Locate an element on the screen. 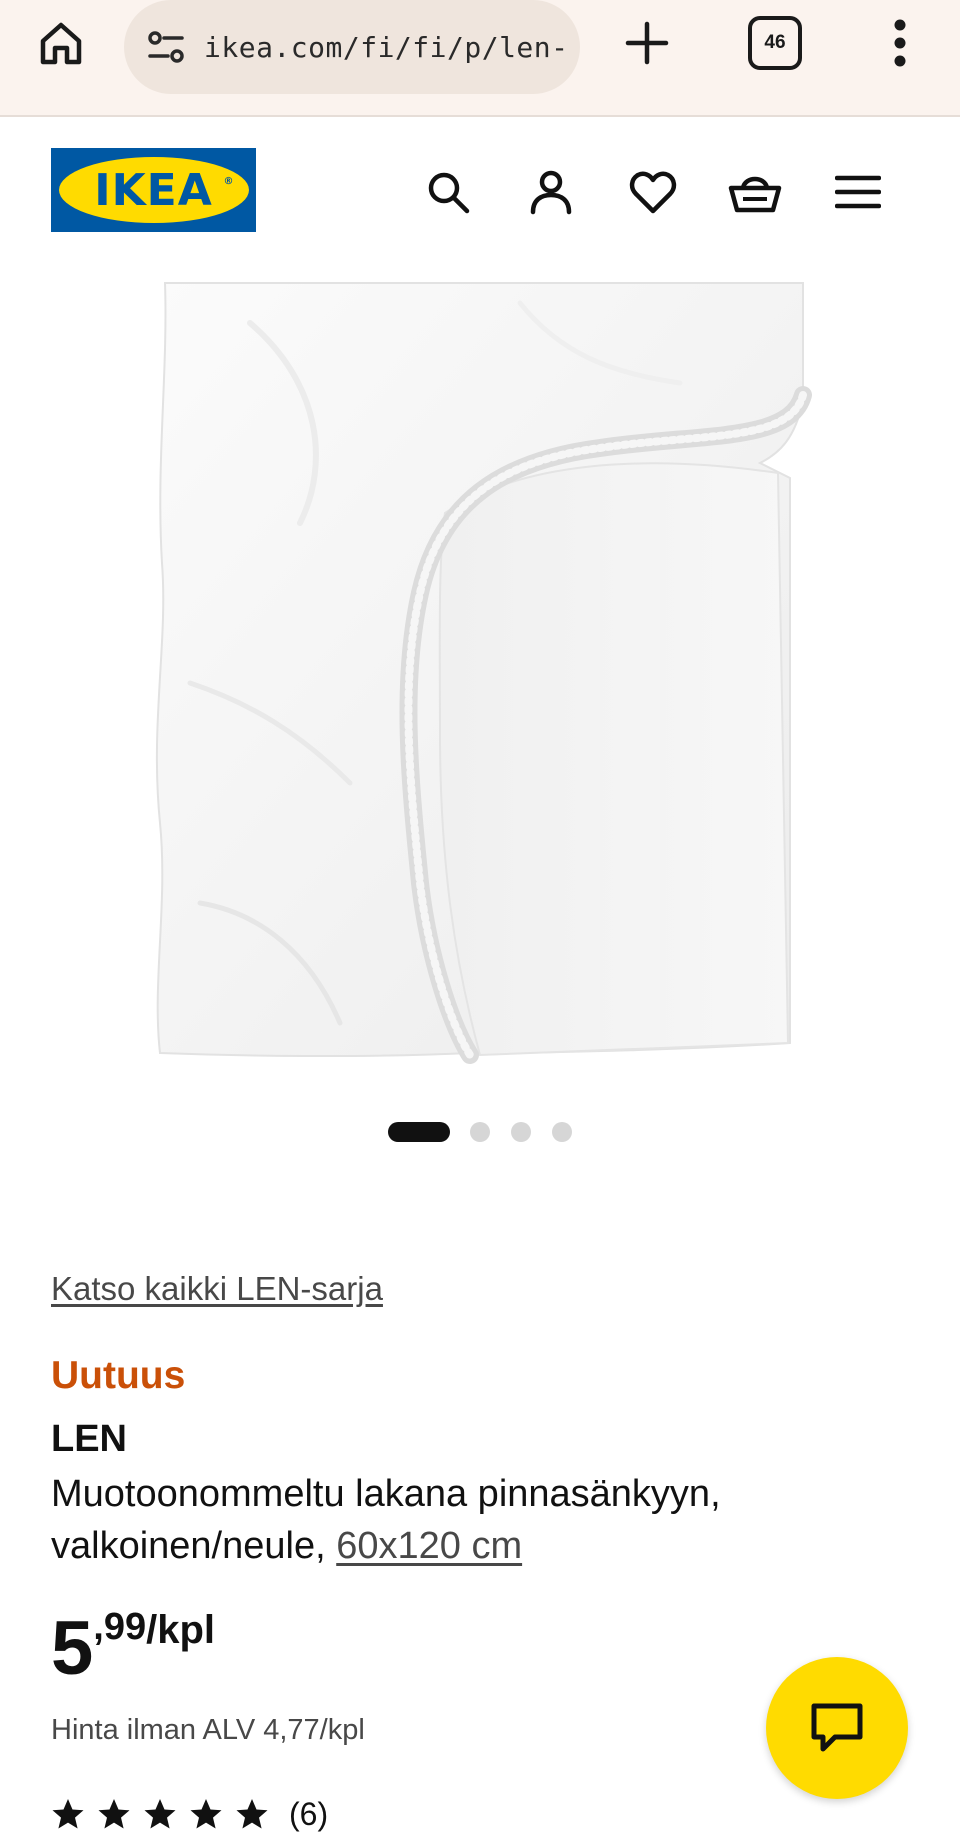  shopping-basket-button is located at coordinates (755, 192).